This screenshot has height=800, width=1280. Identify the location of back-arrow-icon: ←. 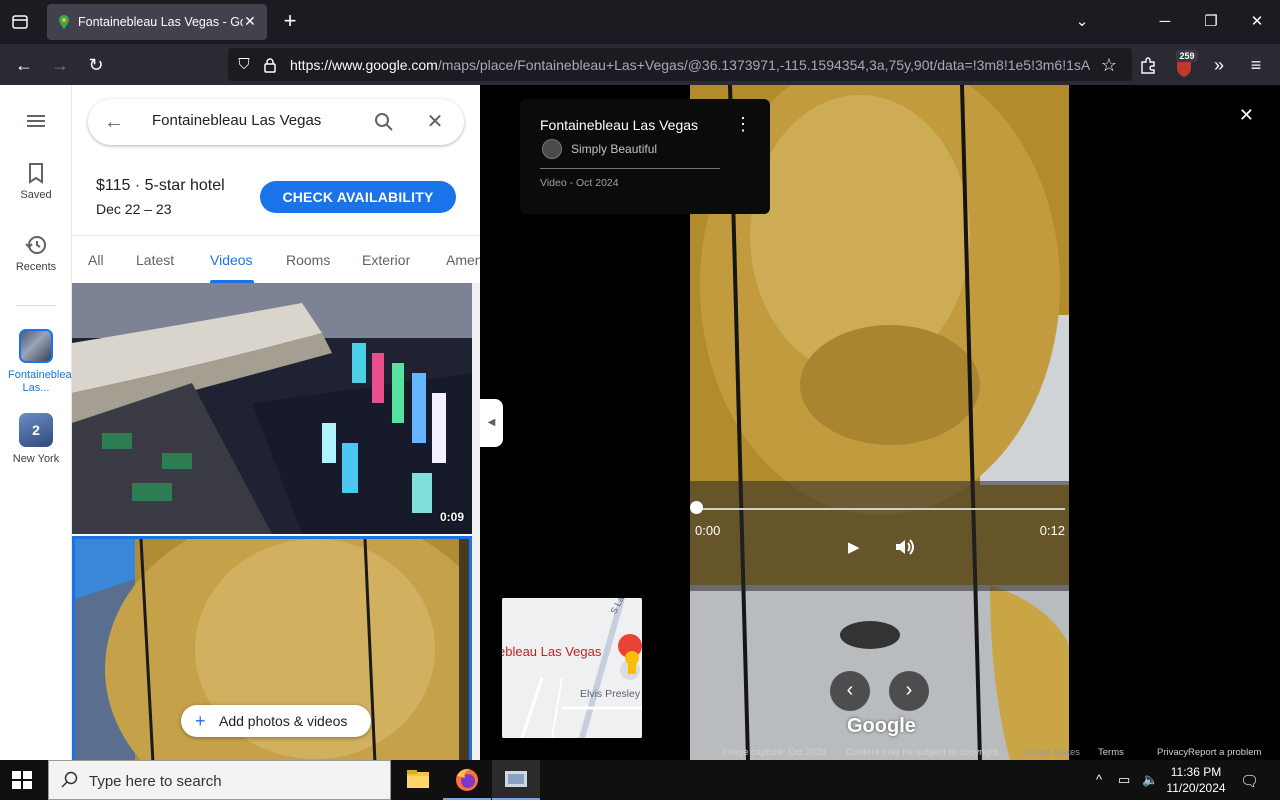
(114, 122).